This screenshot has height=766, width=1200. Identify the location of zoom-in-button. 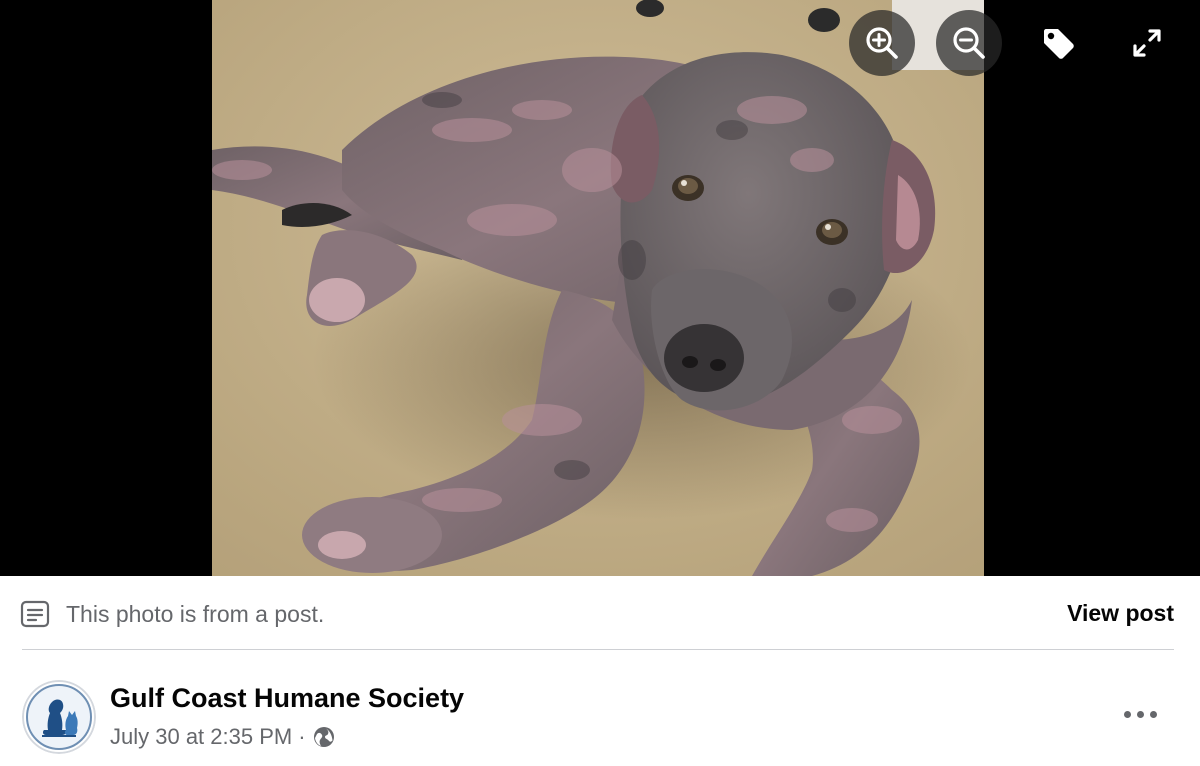
(882, 43).